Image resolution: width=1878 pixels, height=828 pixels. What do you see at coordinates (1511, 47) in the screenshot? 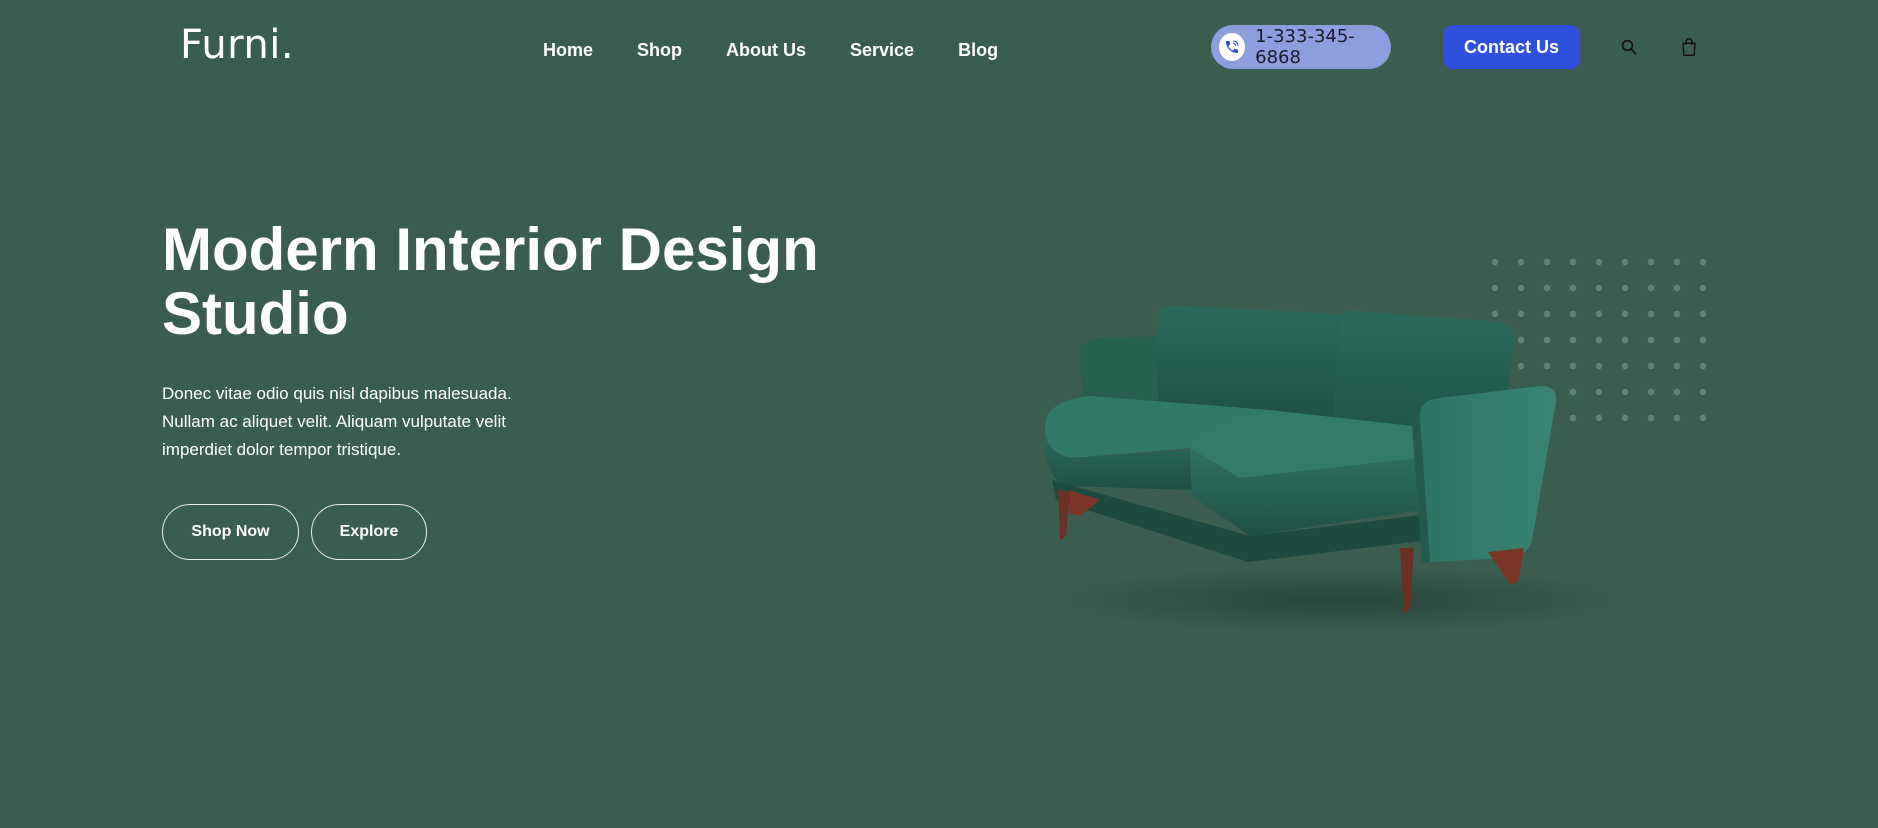
I see `contact-us-button: Contact Us` at bounding box center [1511, 47].